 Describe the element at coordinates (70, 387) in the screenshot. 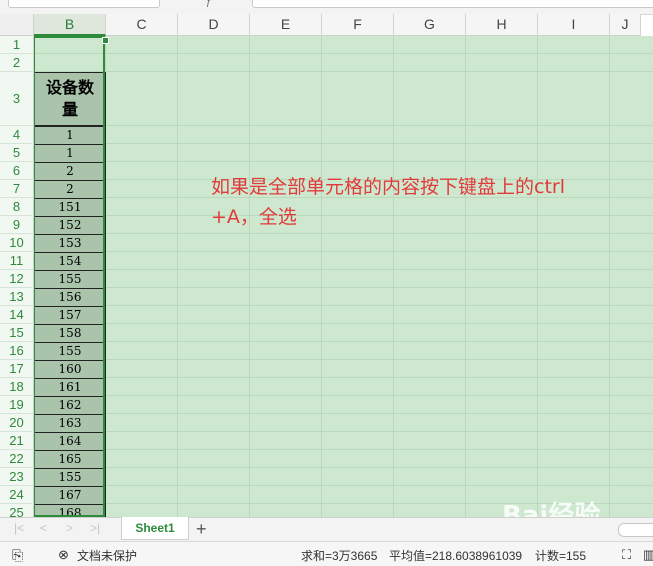

I see `cell-b-value: 161` at that location.